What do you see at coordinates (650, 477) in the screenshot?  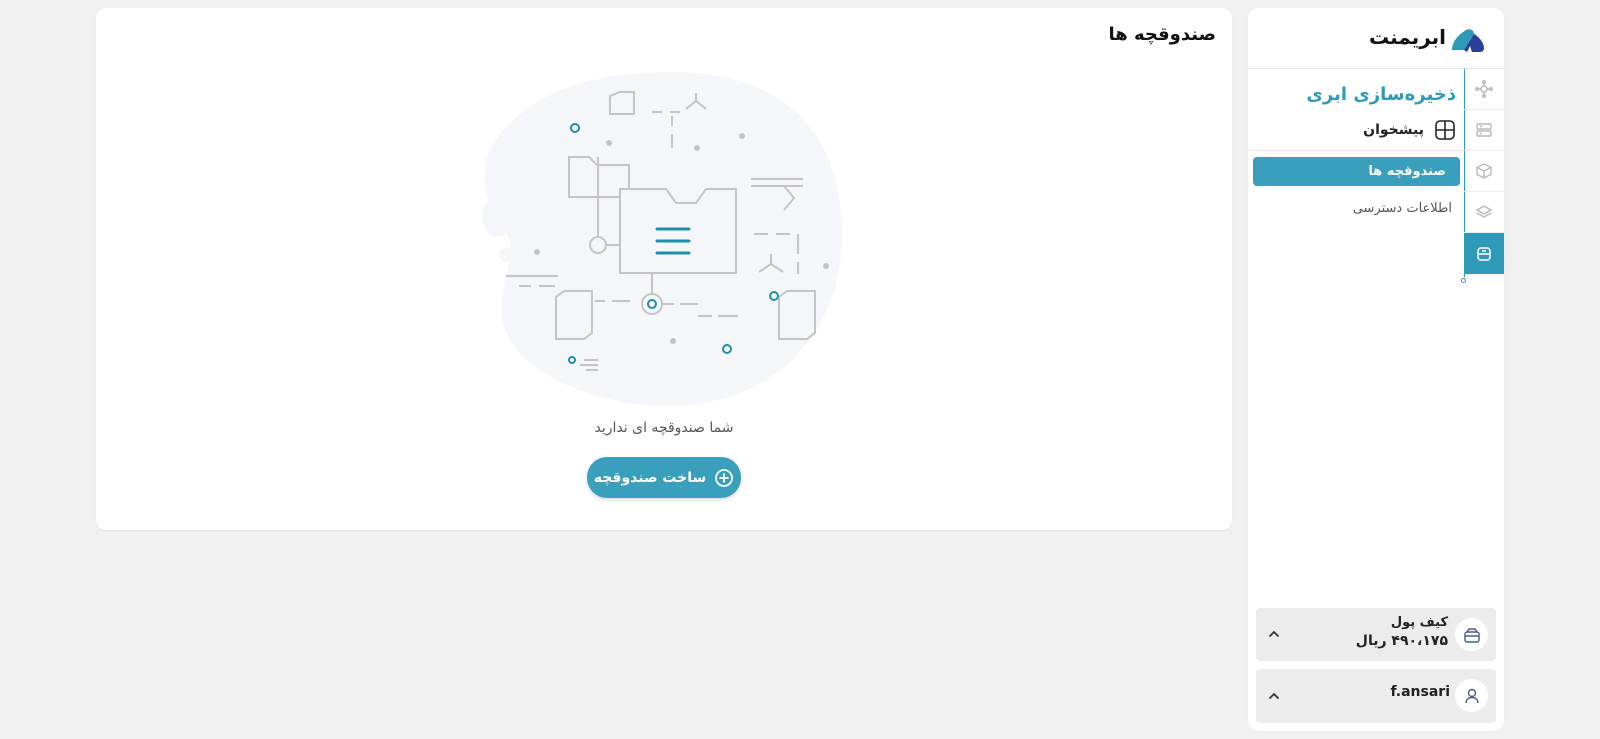 I see `create-bucket-label: ساخت صندوقچه` at bounding box center [650, 477].